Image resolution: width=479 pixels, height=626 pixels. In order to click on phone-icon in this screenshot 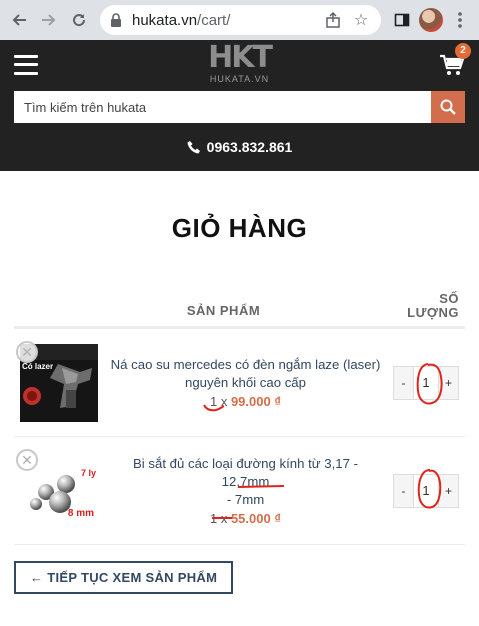, I will do `click(193, 147)`.